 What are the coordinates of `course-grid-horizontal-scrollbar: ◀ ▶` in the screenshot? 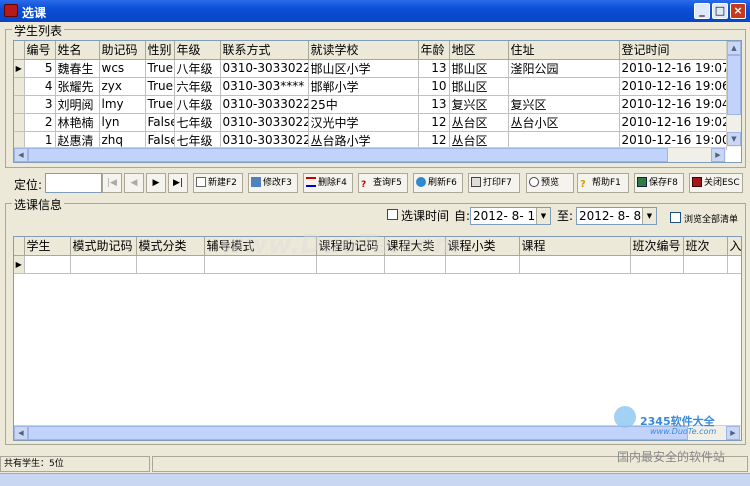 It's located at (377, 432).